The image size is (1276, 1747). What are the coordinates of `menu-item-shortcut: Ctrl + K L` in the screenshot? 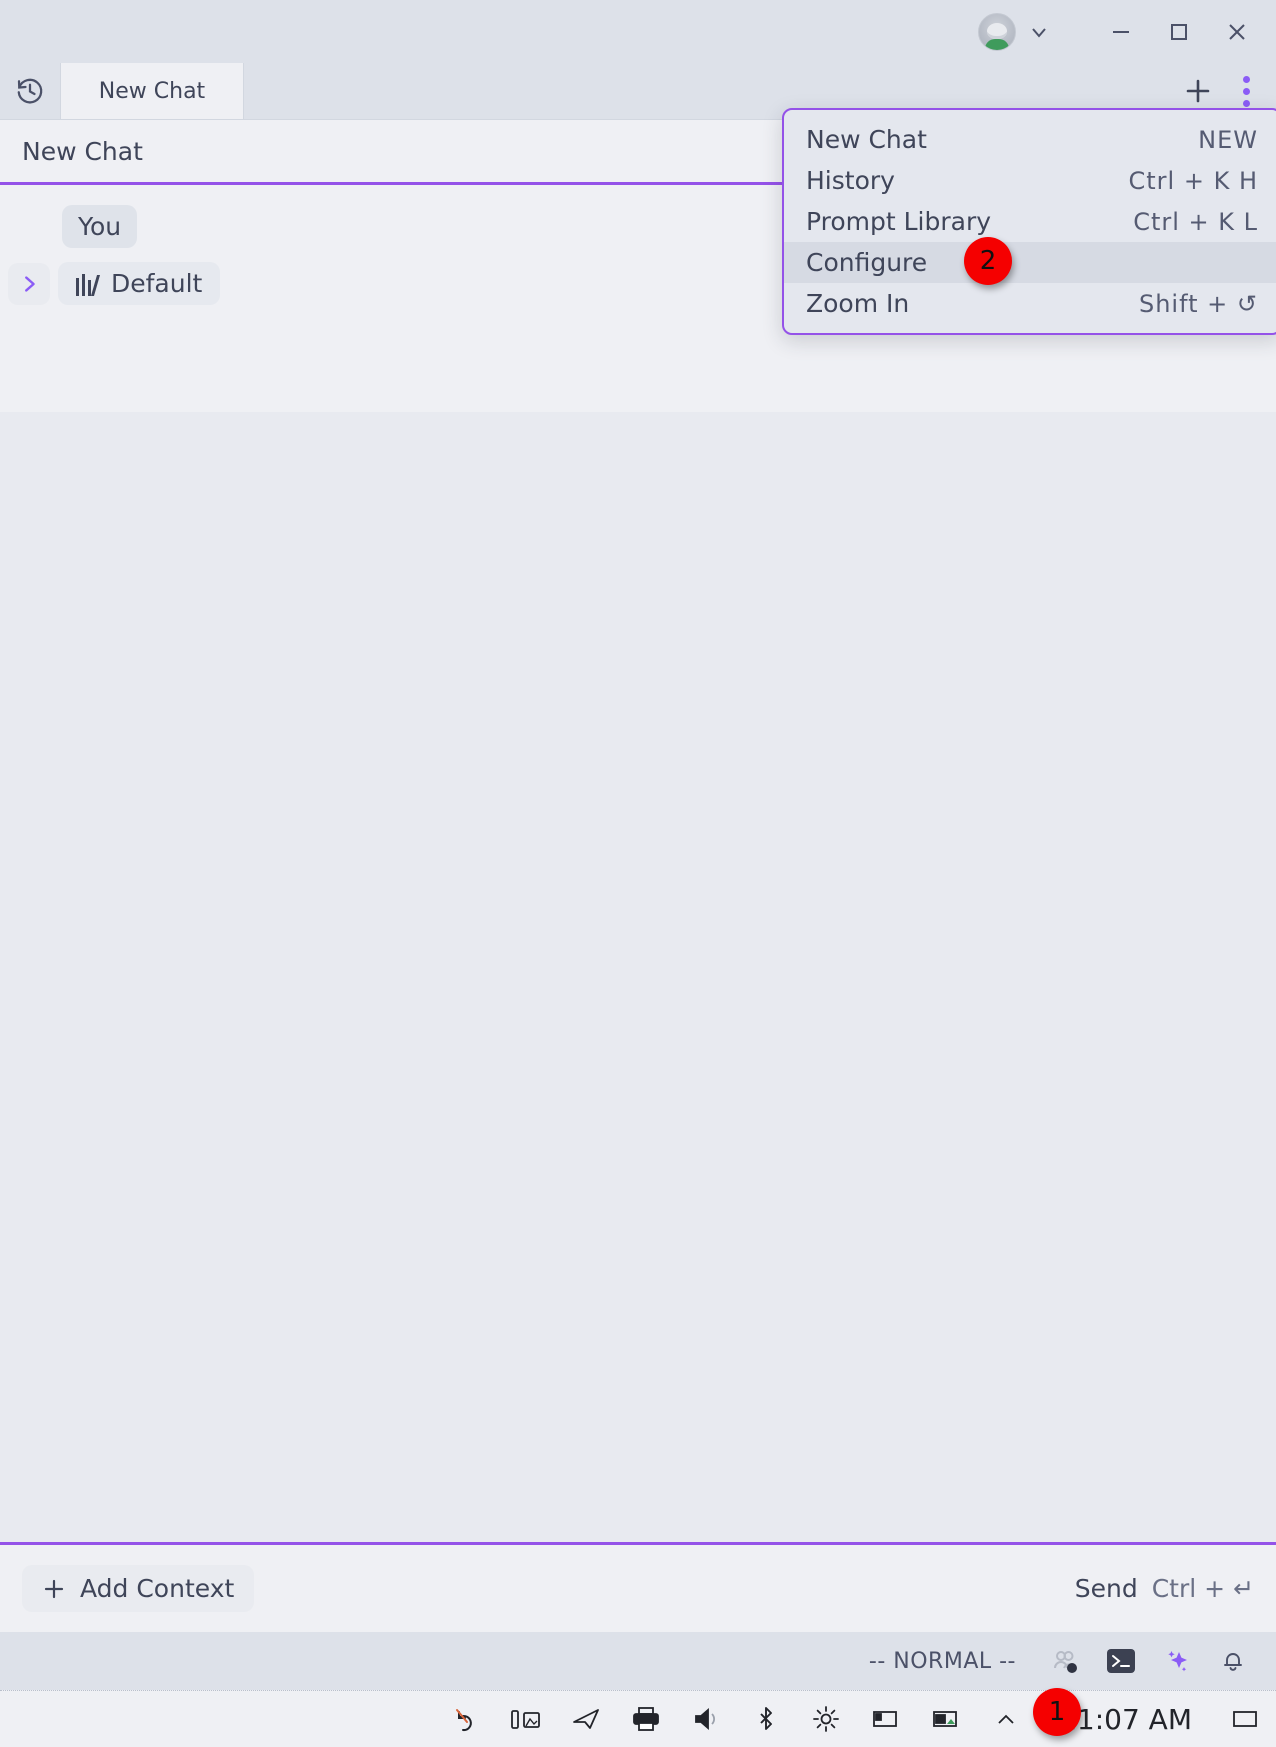 It's located at (1195, 221).